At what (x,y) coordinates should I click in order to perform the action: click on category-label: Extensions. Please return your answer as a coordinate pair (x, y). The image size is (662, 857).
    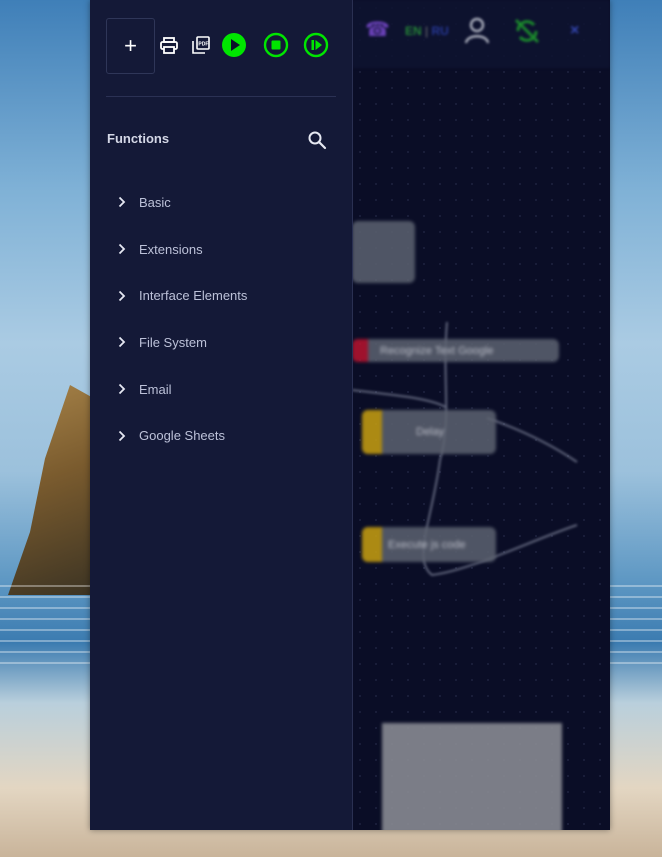
    Looking at the image, I should click on (171, 249).